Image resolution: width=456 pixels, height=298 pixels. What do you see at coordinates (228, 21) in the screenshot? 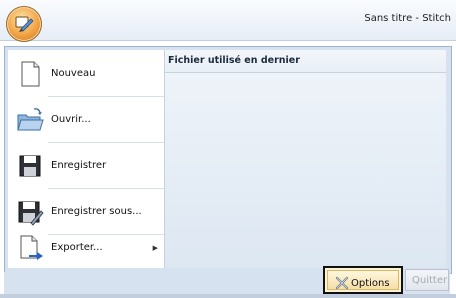
I see `title-bar: Sans titre - Stitch` at bounding box center [228, 21].